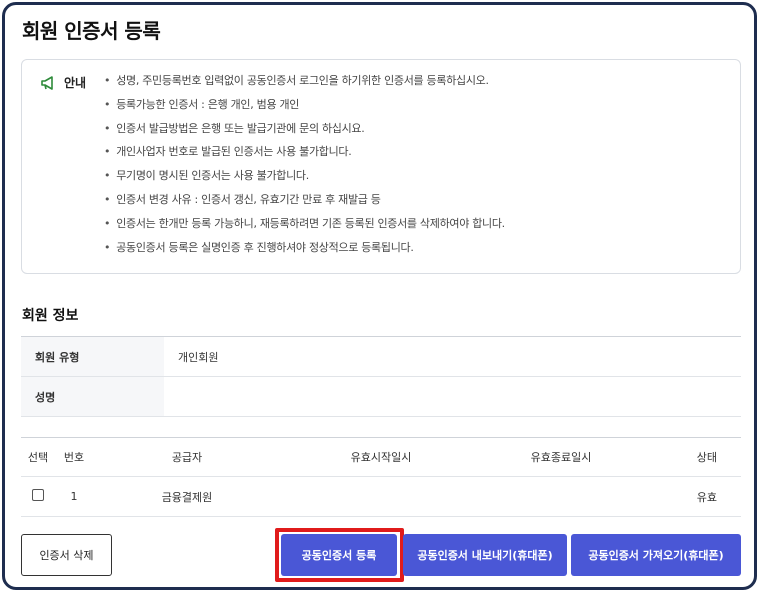 The image size is (759, 592). What do you see at coordinates (66, 555) in the screenshot?
I see `delete-certificate-button: 인증서 삭제` at bounding box center [66, 555].